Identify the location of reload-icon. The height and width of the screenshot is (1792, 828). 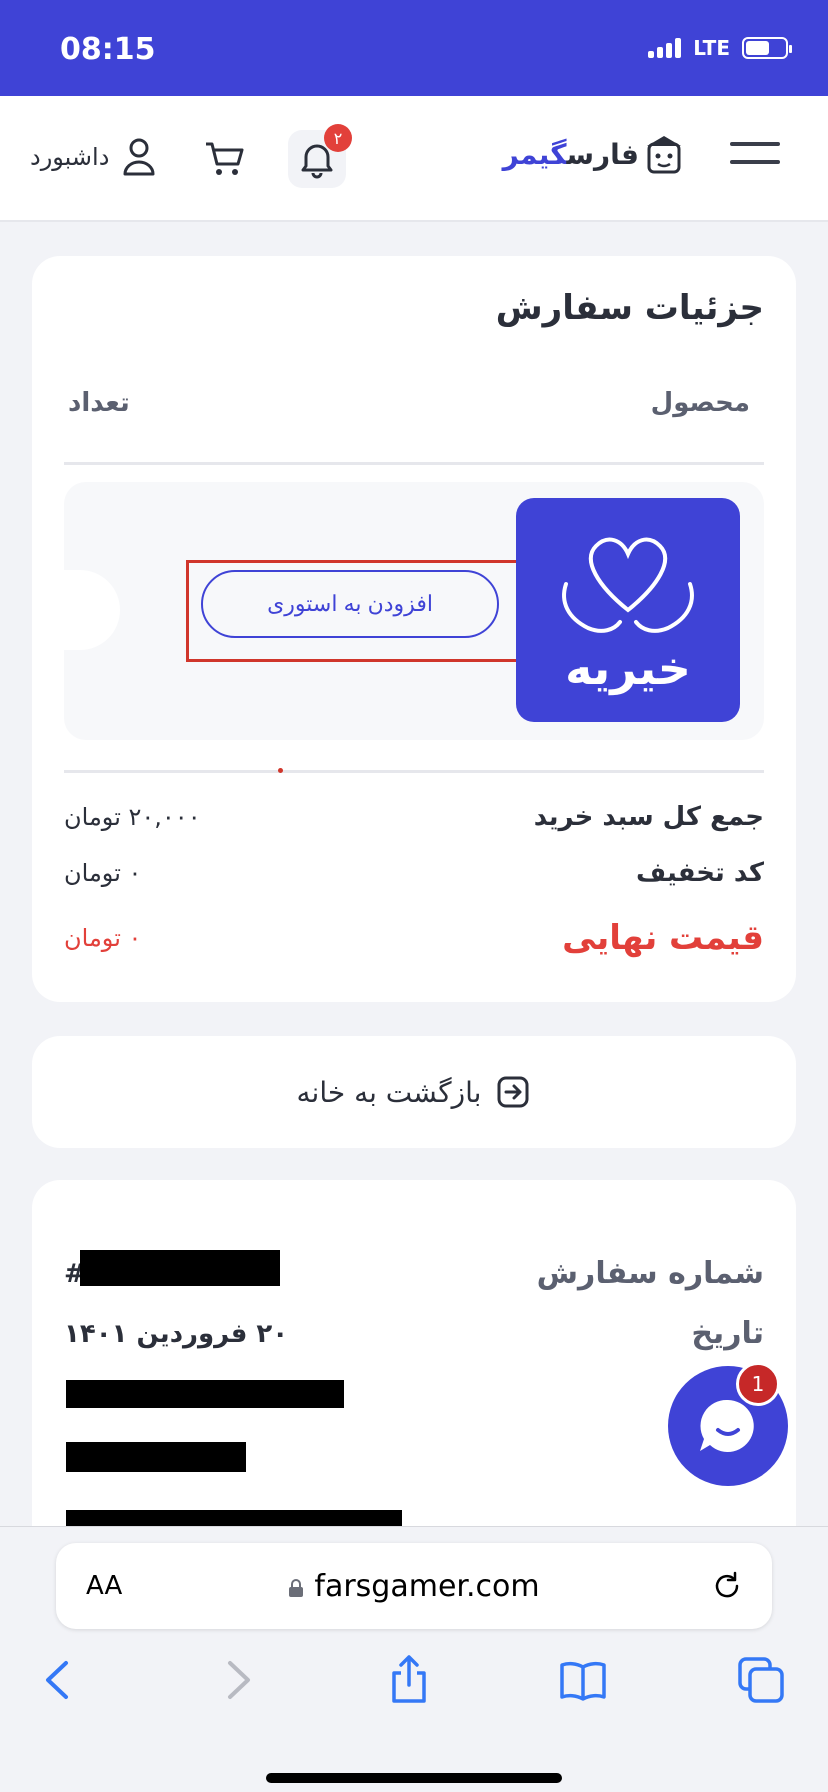
(727, 1586).